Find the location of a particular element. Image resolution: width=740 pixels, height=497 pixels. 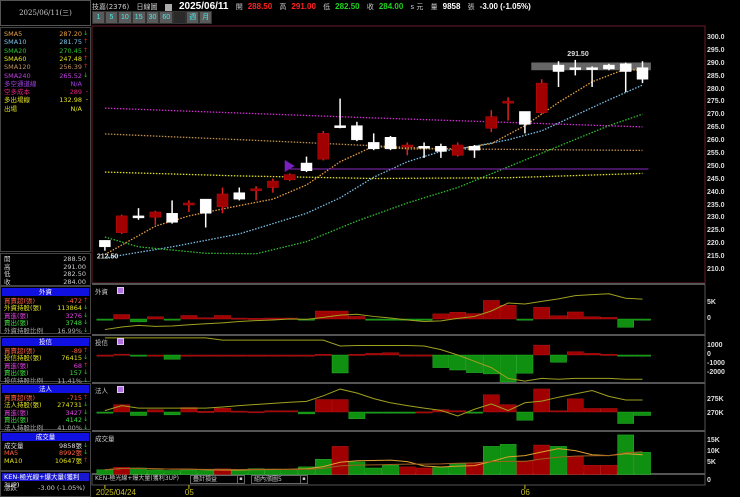

overlay-dropdown: 疊計損益 is located at coordinates (214, 479).